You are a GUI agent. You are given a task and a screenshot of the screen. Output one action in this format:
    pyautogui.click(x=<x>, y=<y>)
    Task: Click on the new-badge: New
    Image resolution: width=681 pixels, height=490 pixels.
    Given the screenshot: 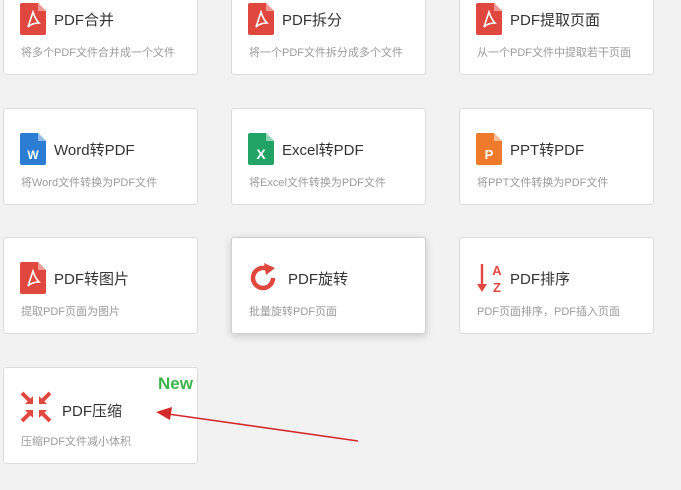 What is the action you would take?
    pyautogui.click(x=175, y=383)
    